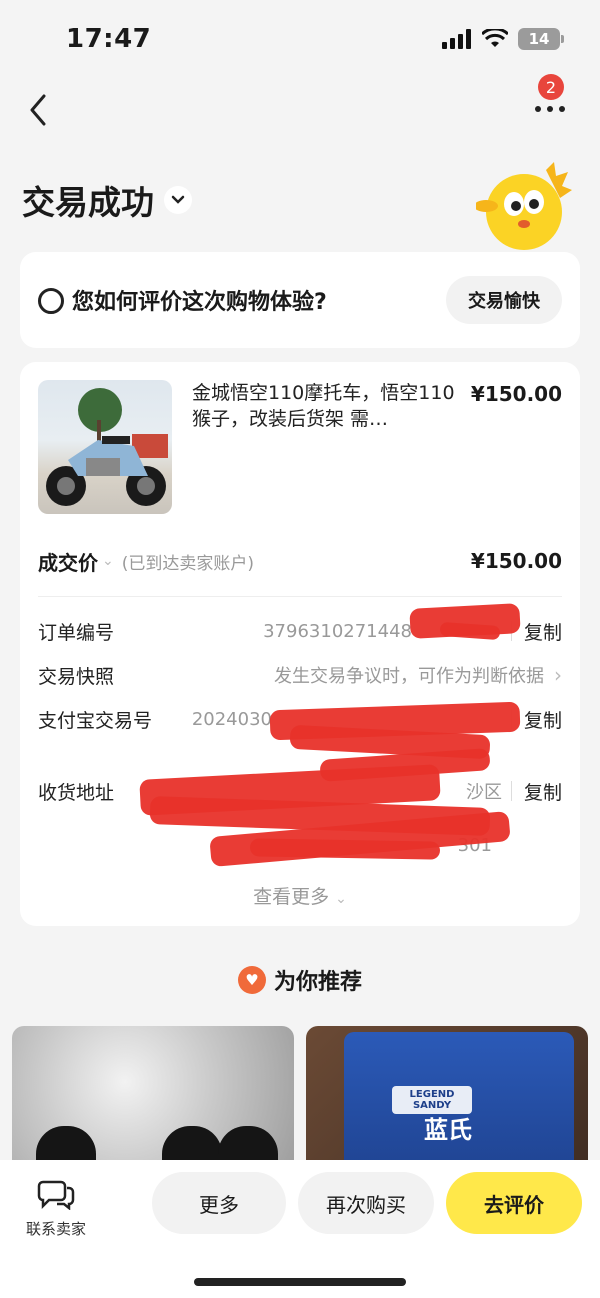  I want to click on mascot-fish-icon, so click(524, 206).